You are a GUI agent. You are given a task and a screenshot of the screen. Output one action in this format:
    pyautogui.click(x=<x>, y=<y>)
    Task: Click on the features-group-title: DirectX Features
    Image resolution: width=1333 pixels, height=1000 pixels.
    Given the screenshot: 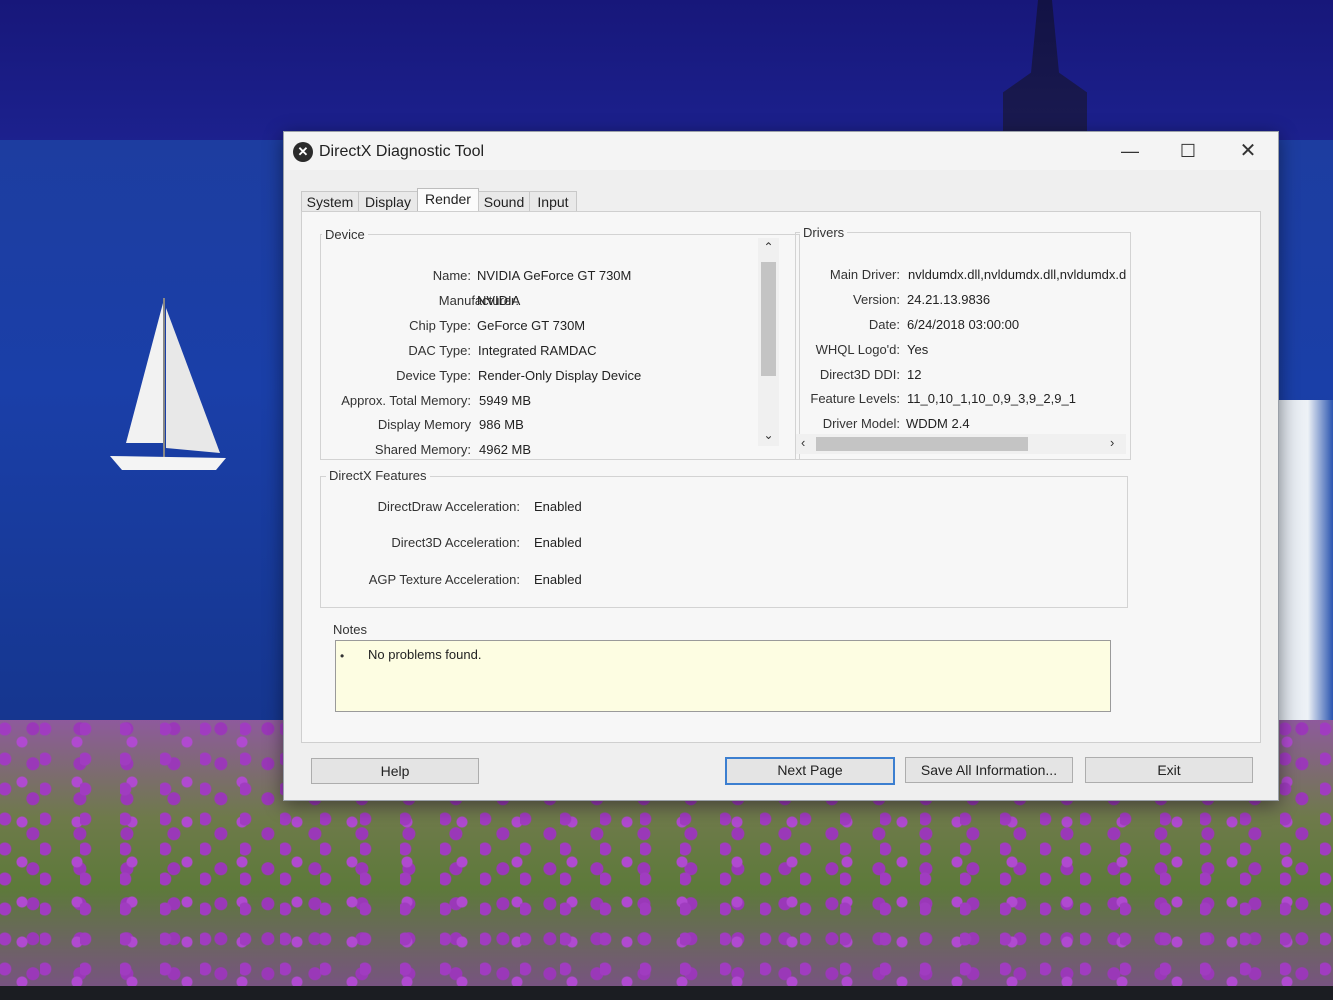 What is the action you would take?
    pyautogui.click(x=378, y=475)
    